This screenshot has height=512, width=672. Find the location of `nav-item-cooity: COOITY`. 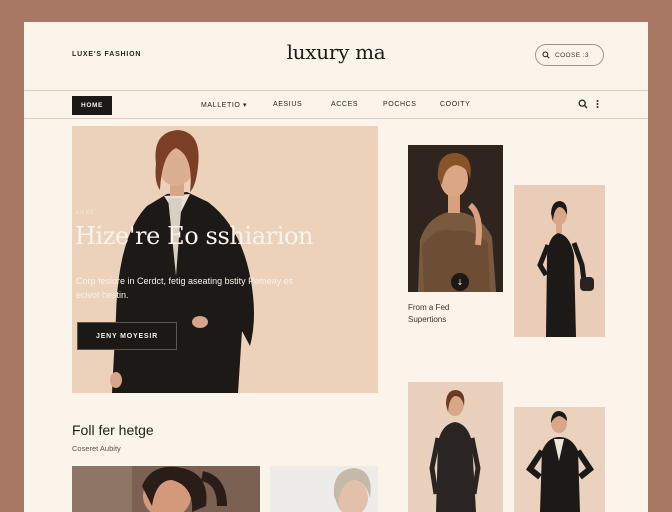

nav-item-cooity: COOITY is located at coordinates (455, 104).